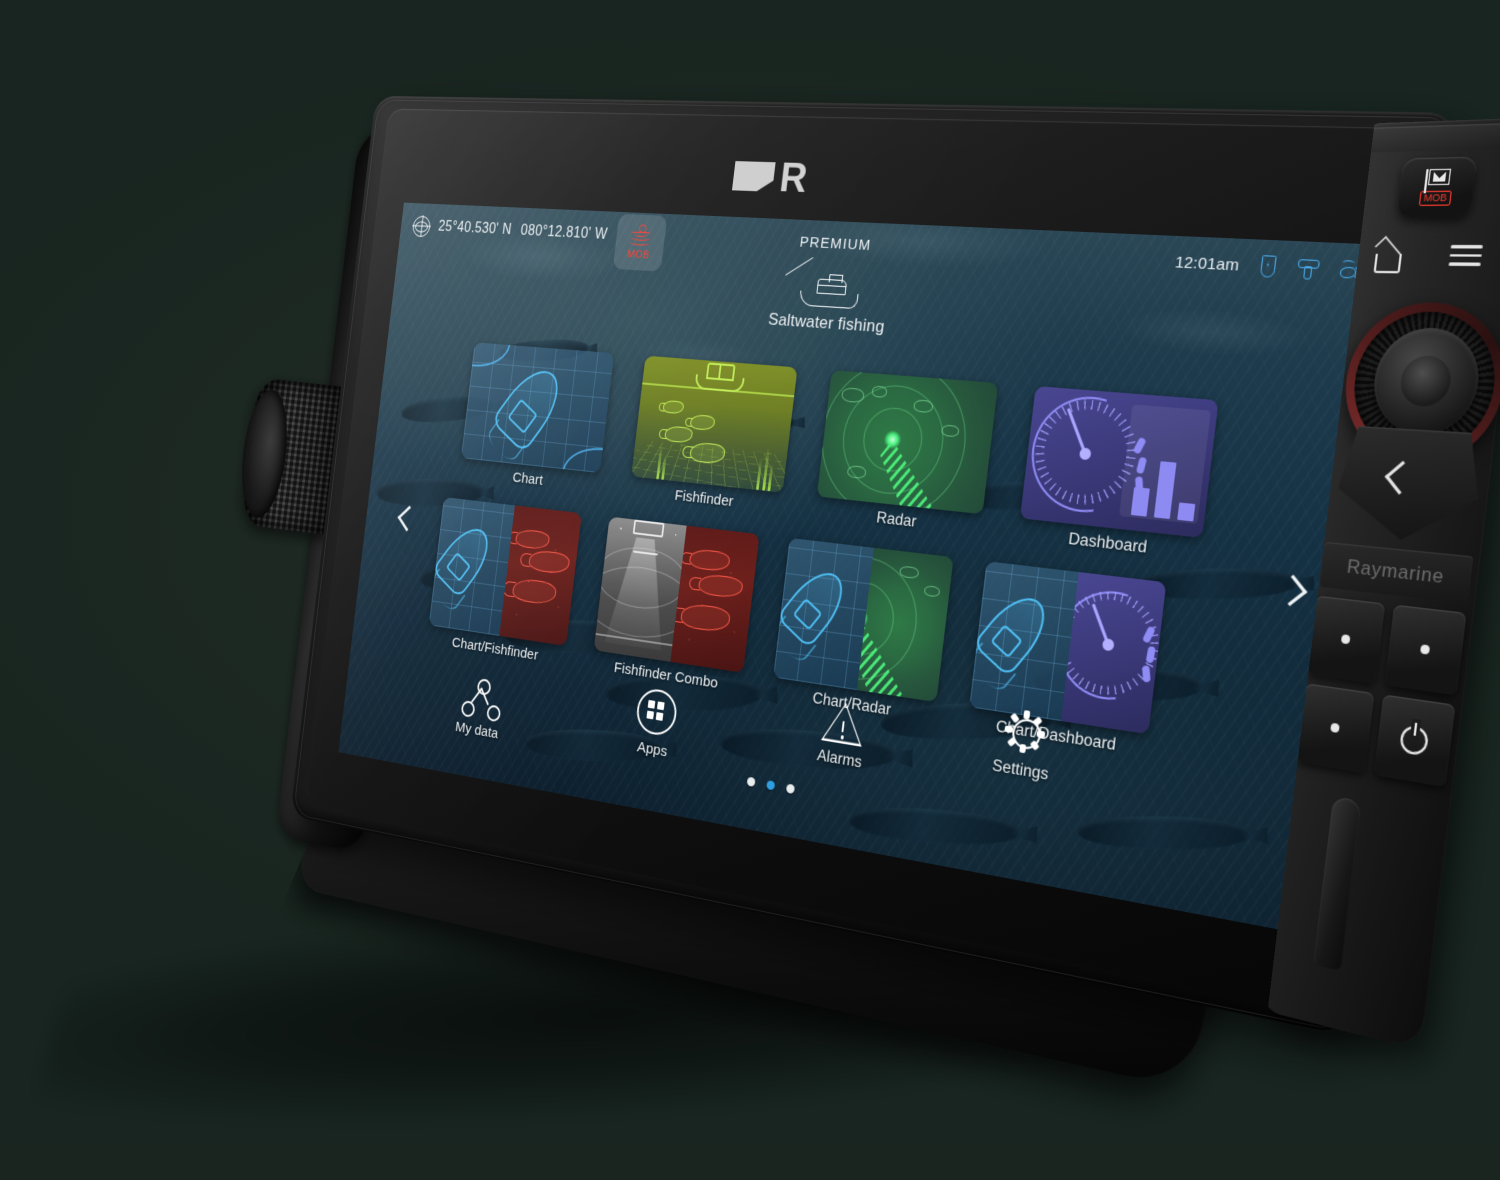 The width and height of the screenshot is (1500, 1180). Describe the element at coordinates (770, 785) in the screenshot. I see `page-dot-active` at that location.